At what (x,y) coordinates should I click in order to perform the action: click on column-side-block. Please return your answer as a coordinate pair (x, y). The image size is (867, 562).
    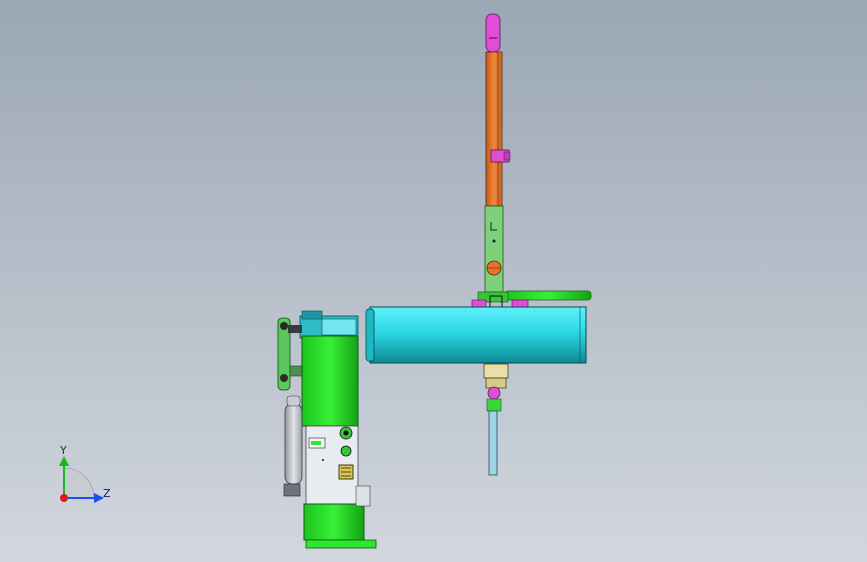
    Looking at the image, I should click on (363, 496).